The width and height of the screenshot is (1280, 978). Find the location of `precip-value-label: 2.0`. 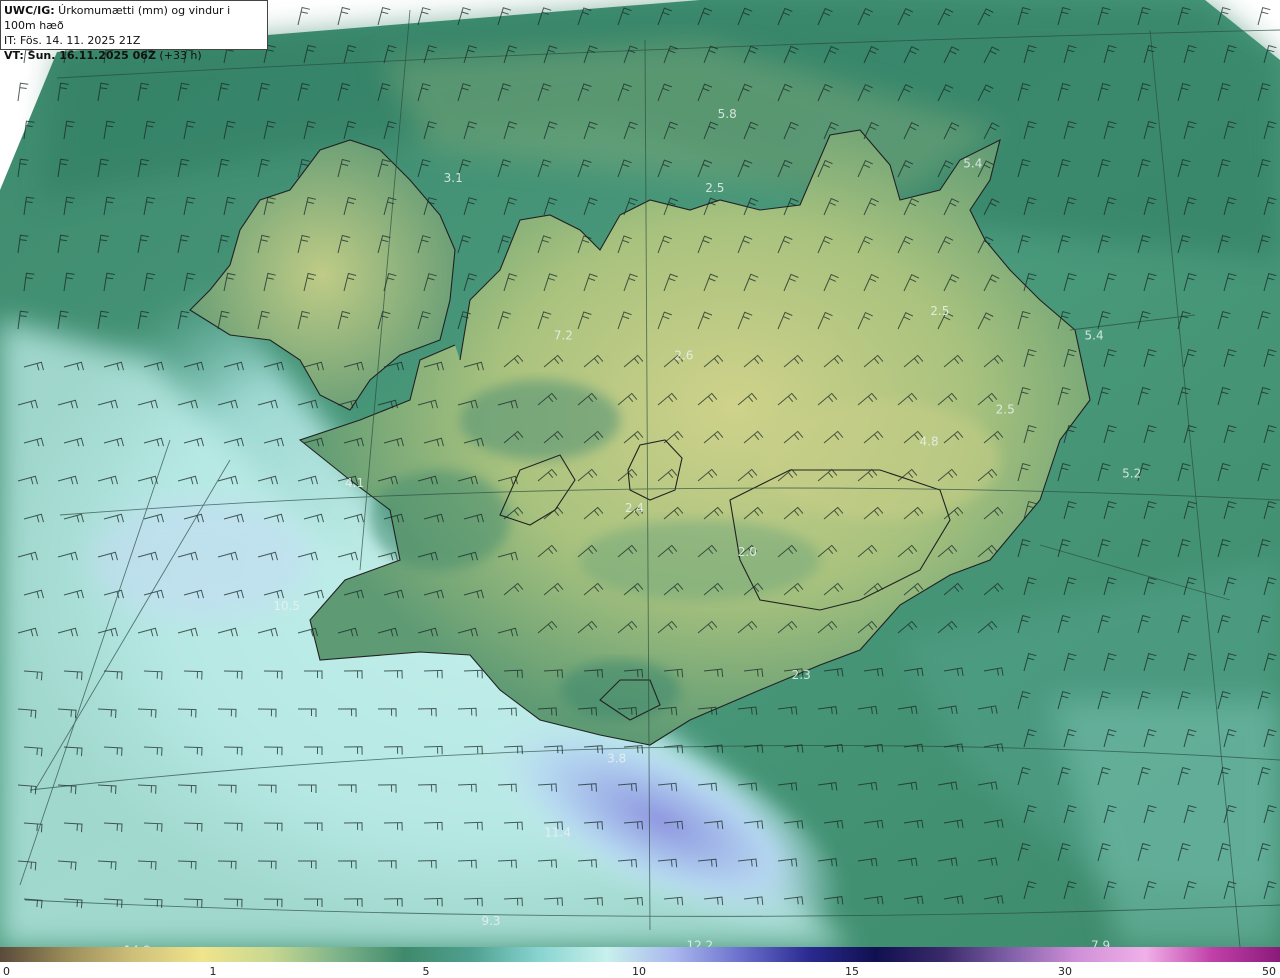

precip-value-label: 2.0 is located at coordinates (747, 552).